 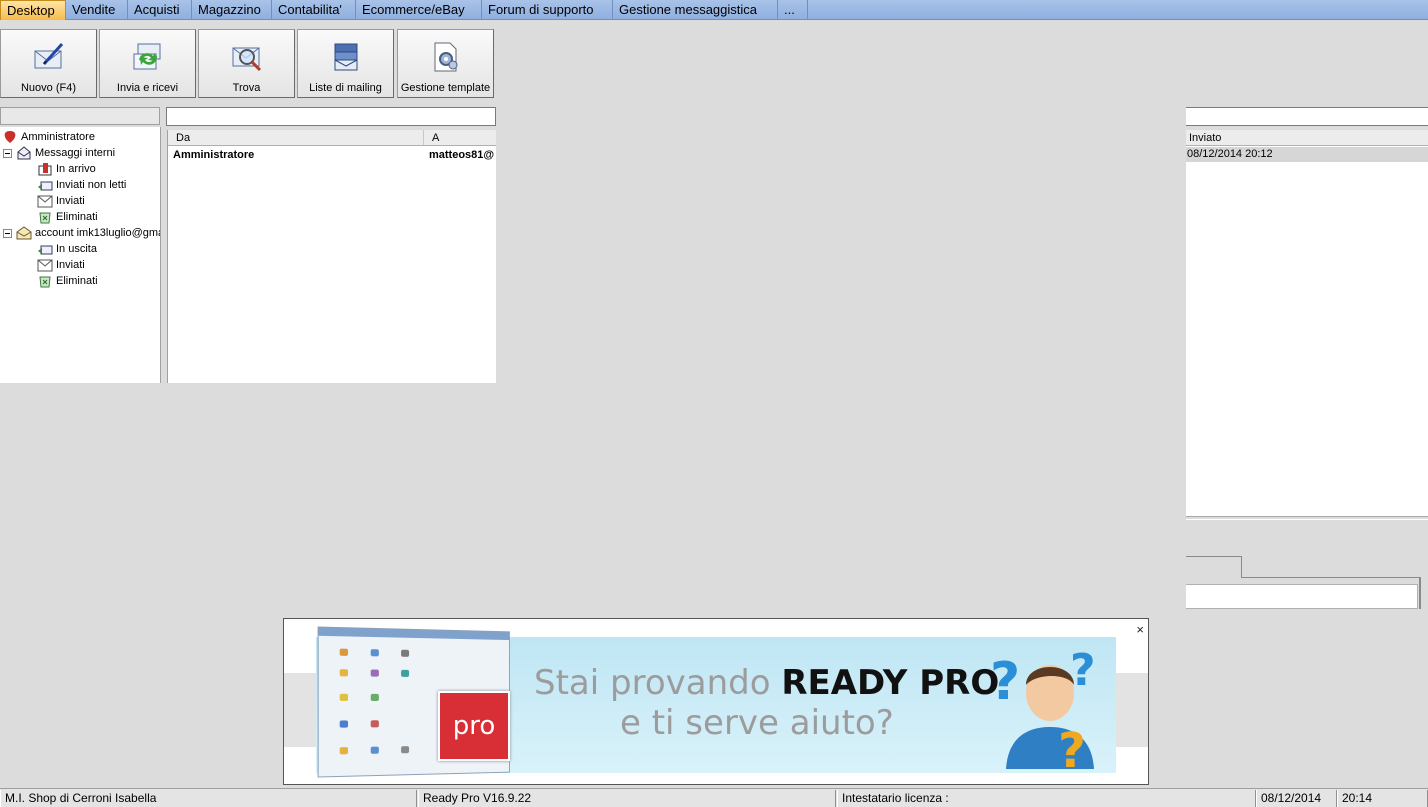 What do you see at coordinates (48, 55) in the screenshot?
I see `new-message-icon` at bounding box center [48, 55].